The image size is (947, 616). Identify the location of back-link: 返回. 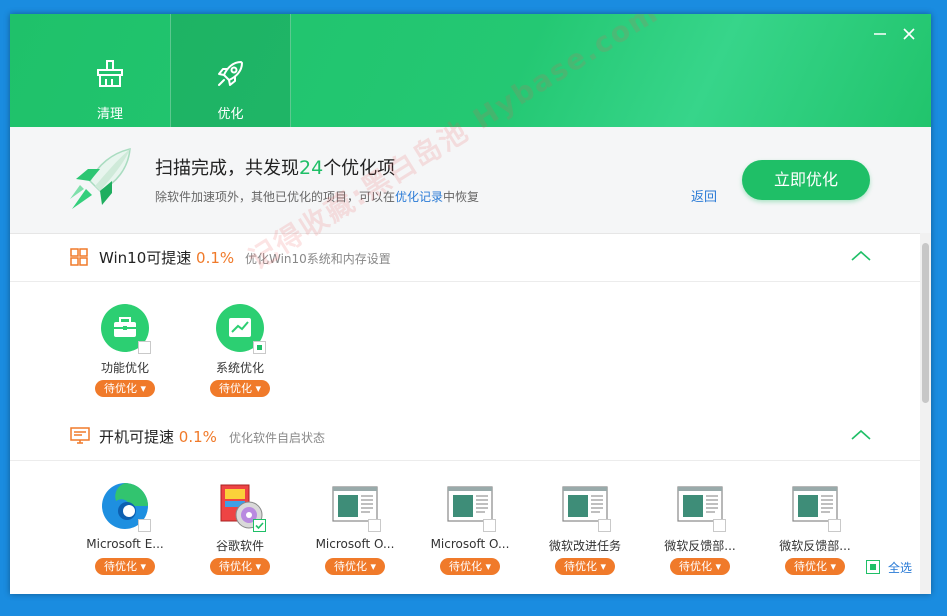
(704, 195).